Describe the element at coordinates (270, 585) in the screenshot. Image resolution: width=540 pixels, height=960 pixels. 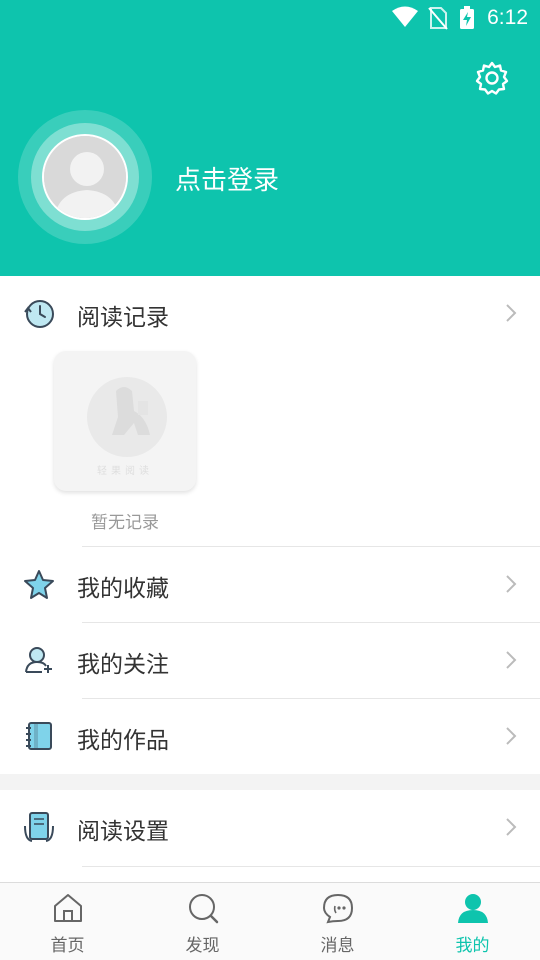
I see `favorites-row: 我的收藏` at that location.